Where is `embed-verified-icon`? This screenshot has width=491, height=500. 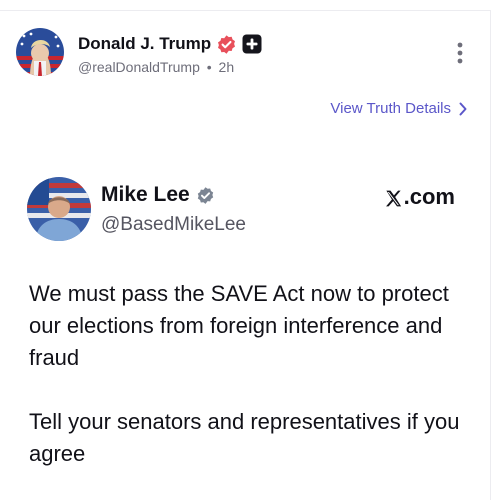
embed-verified-icon is located at coordinates (205, 195).